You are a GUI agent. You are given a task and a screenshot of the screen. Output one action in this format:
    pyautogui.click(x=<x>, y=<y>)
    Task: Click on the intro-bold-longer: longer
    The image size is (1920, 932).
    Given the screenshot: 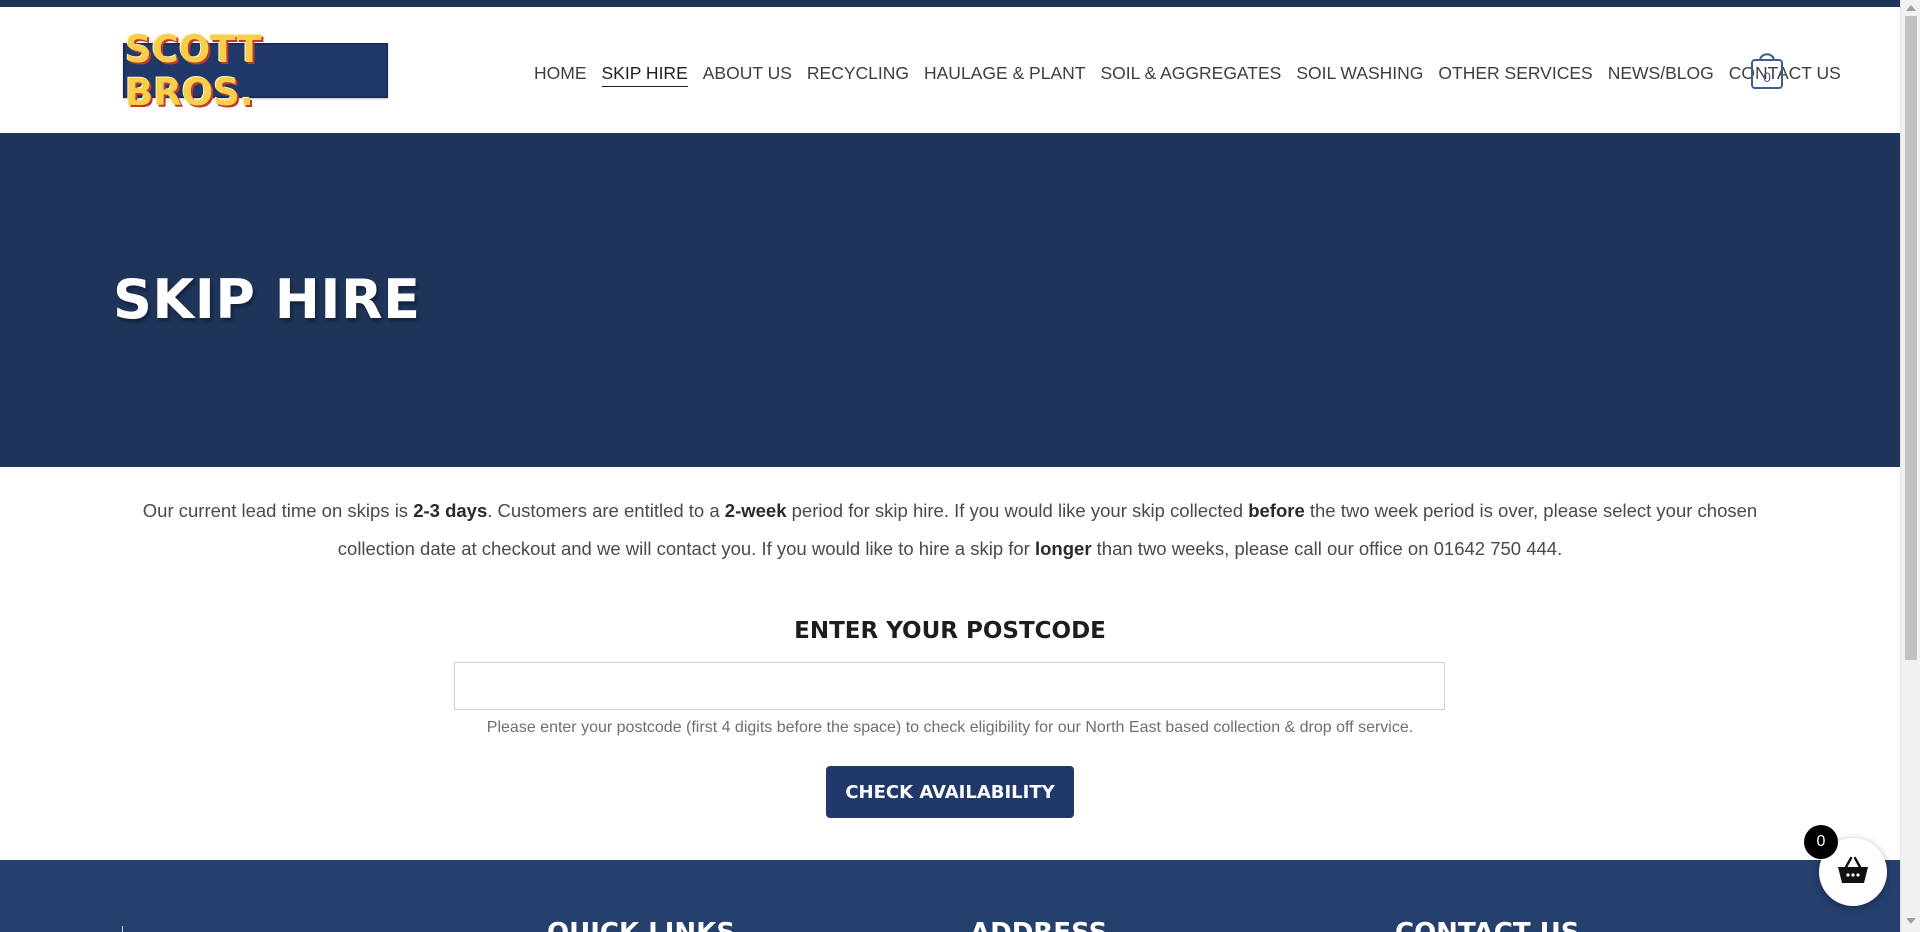 What is the action you would take?
    pyautogui.click(x=1063, y=548)
    